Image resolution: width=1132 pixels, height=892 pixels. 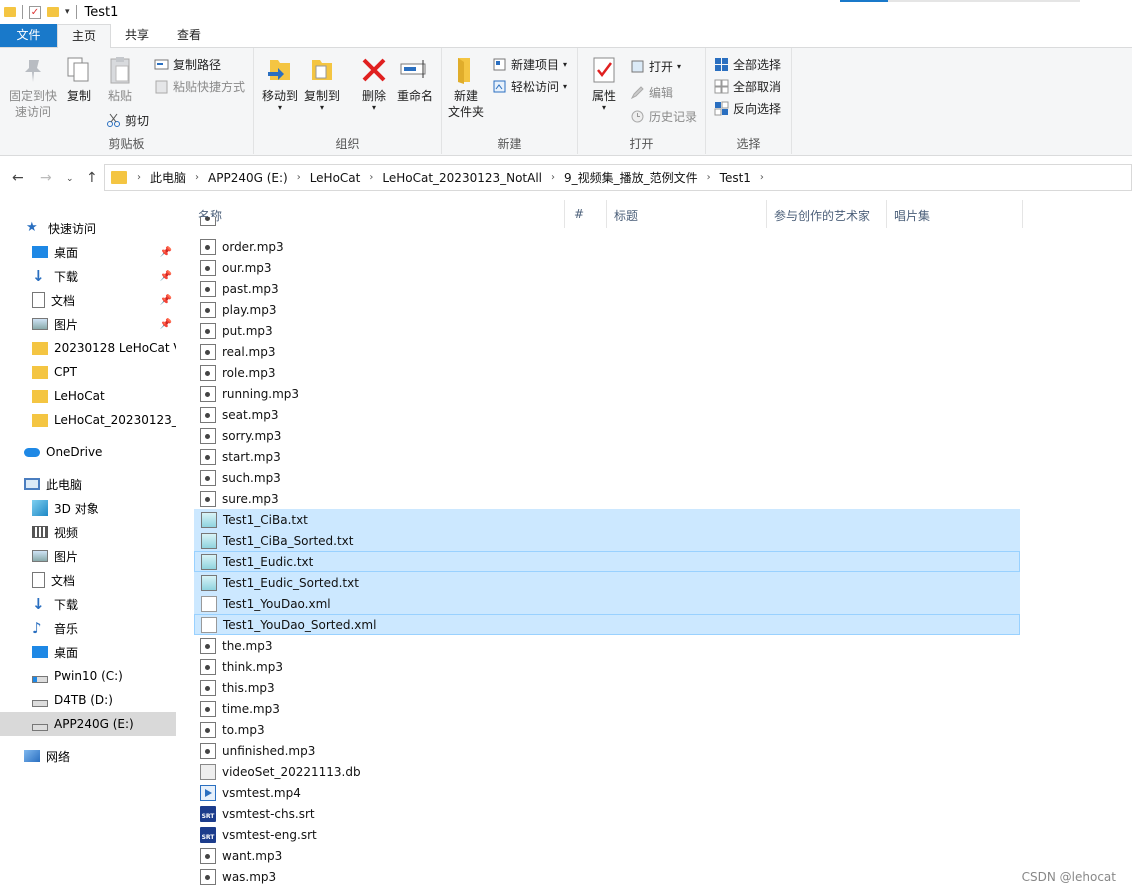 What do you see at coordinates (607, 435) in the screenshot?
I see `table-row: sorry.mp3` at bounding box center [607, 435].